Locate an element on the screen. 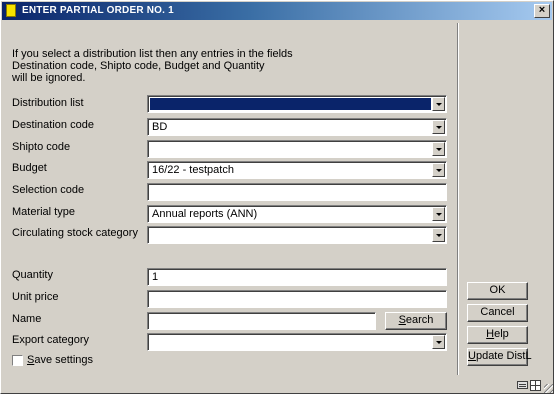  destination-code-label: Destination code is located at coordinates (53, 125).